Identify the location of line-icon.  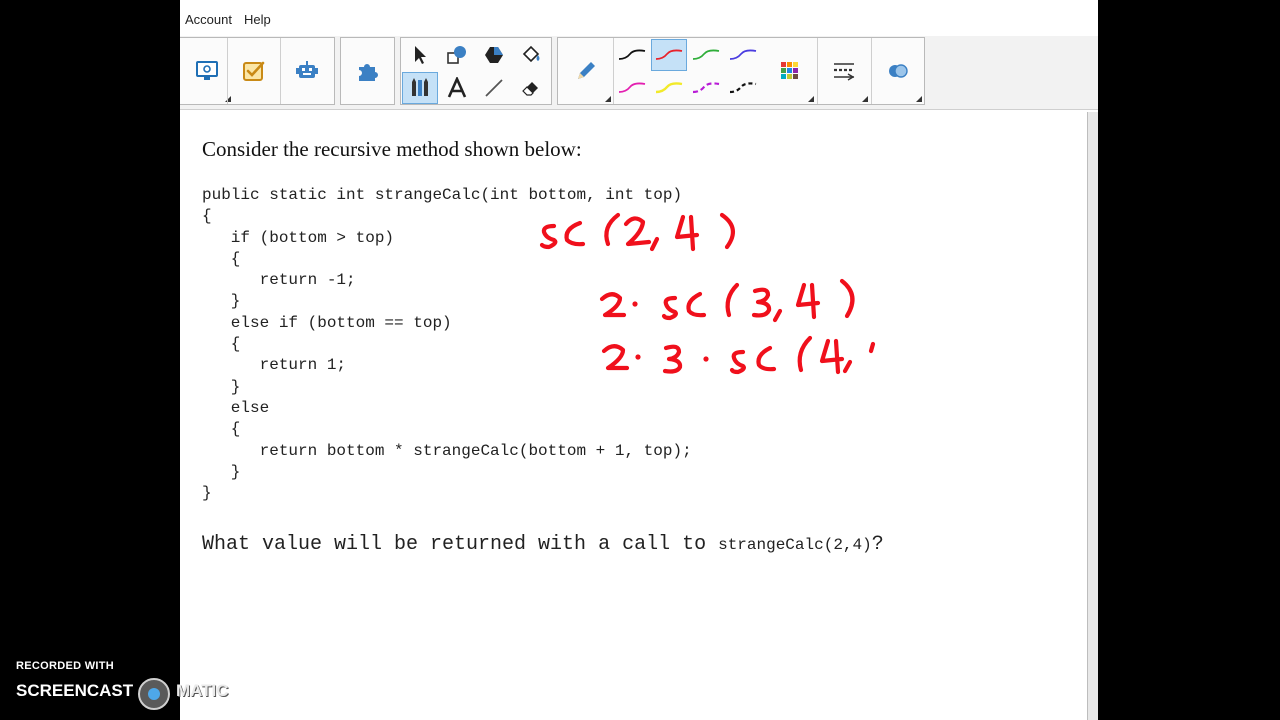
(494, 88).